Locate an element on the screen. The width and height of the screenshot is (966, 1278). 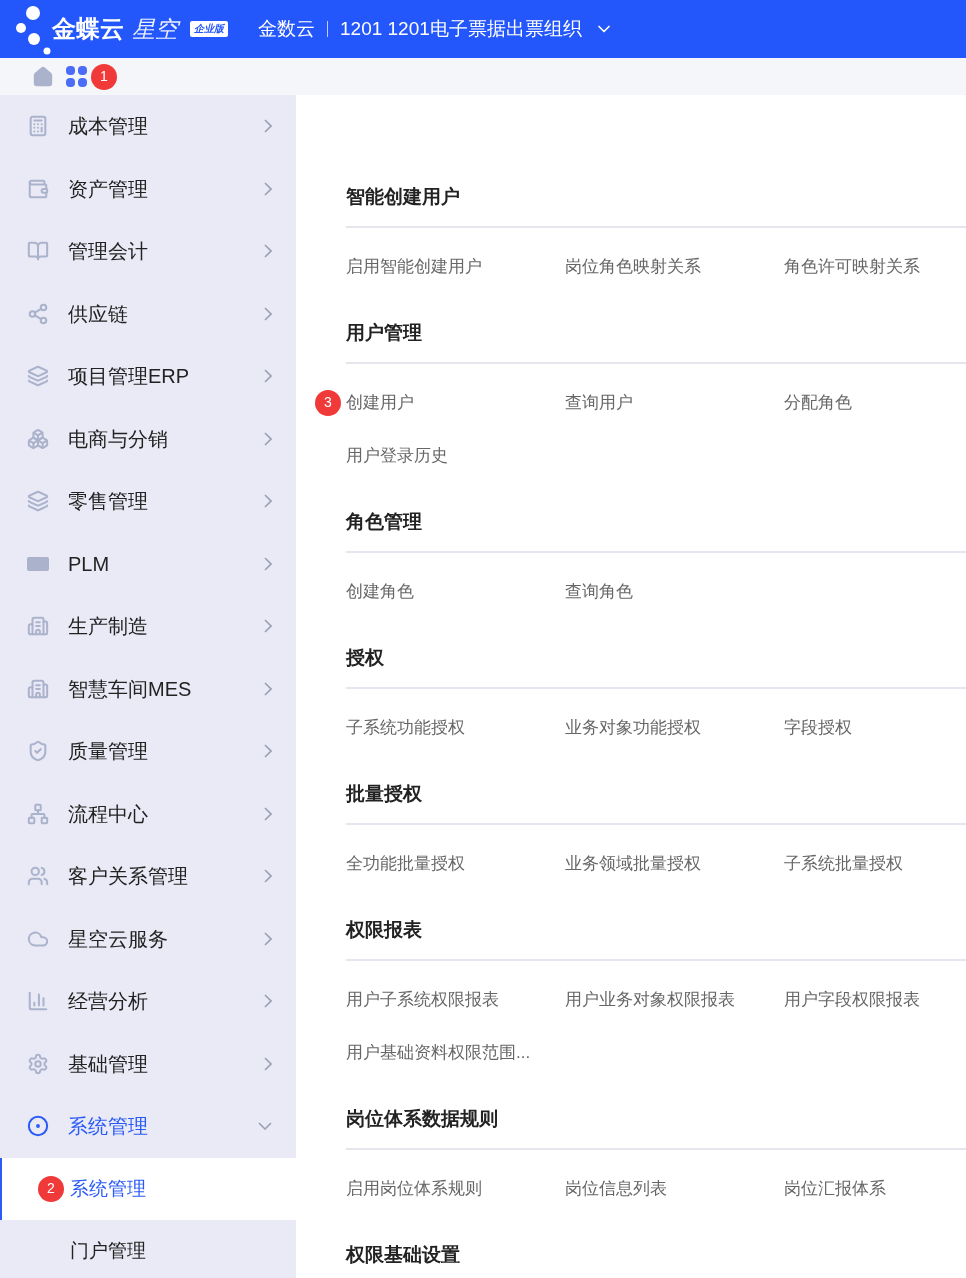
sidebar-item: 基础管理 is located at coordinates (148, 1063).